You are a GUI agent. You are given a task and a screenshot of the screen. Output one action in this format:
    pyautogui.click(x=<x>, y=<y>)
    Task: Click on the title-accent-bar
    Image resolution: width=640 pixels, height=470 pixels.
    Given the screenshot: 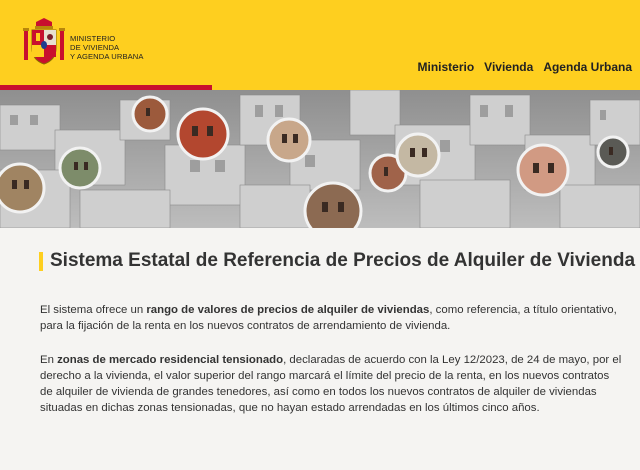 What is the action you would take?
    pyautogui.click(x=41, y=261)
    